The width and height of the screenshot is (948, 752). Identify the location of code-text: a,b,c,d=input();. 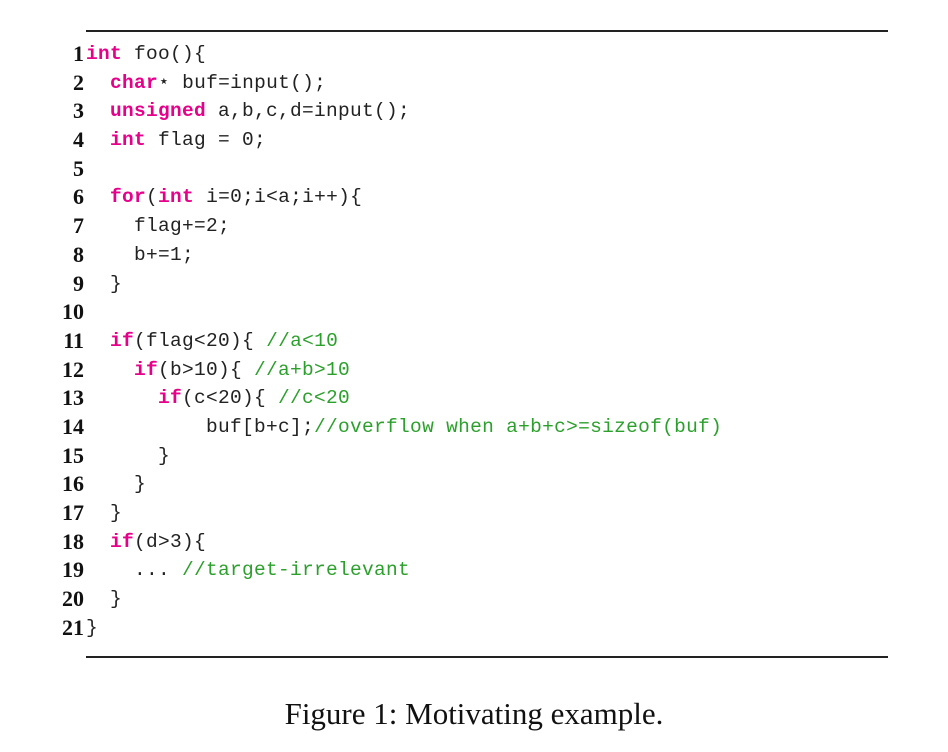
(308, 111).